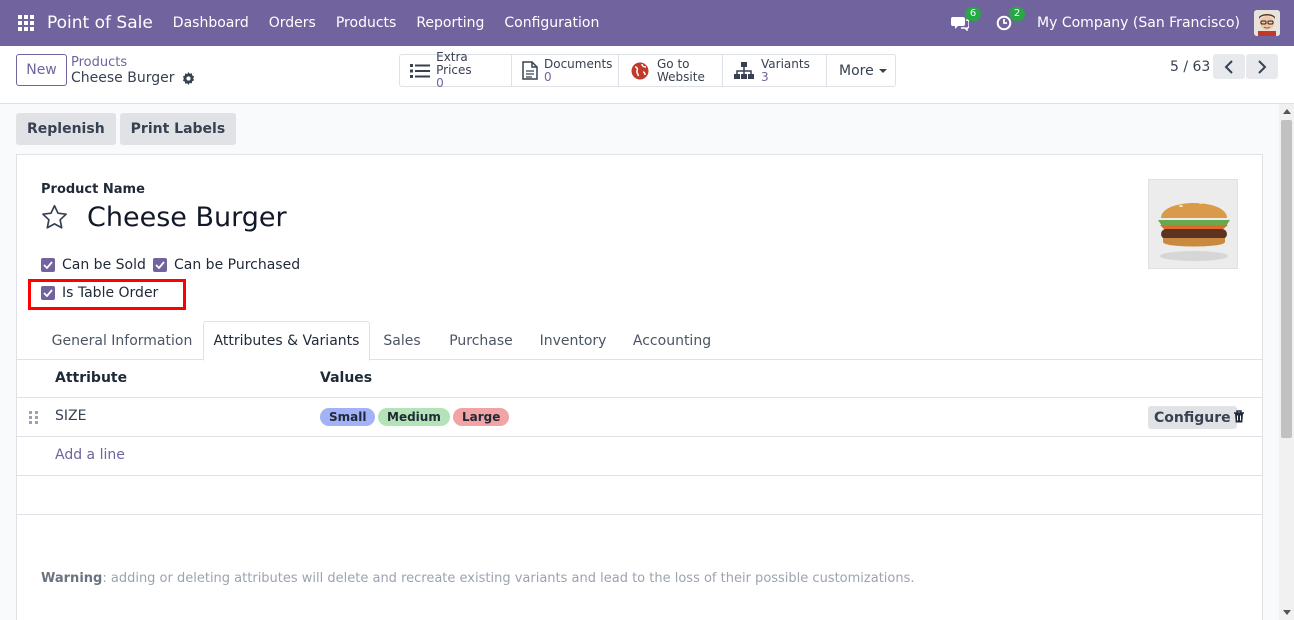  Describe the element at coordinates (1286, 279) in the screenshot. I see `scroll-thumb` at that location.